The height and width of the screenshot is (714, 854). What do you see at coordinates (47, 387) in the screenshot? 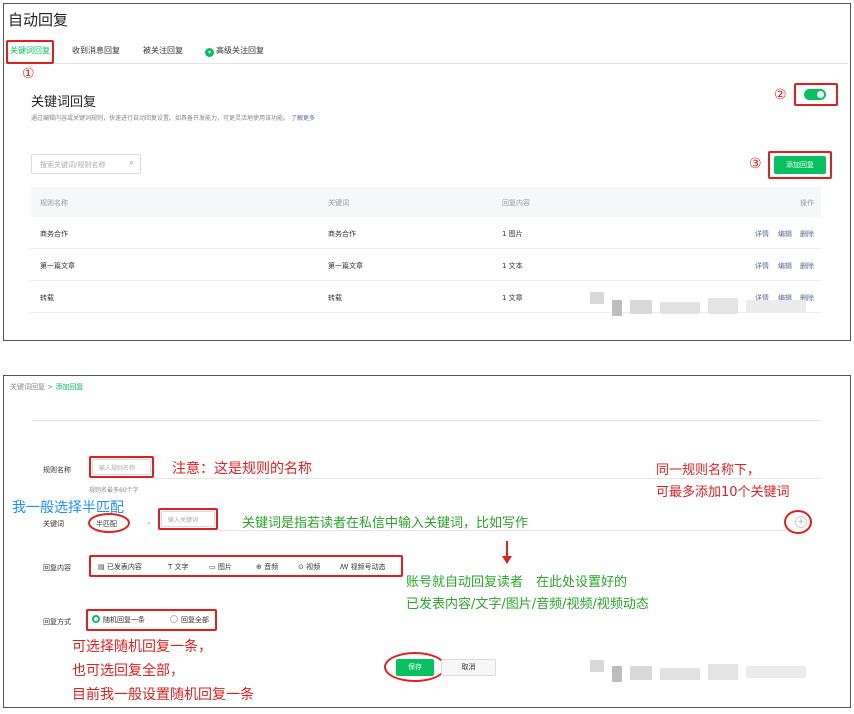
I see `breadcrumb: 关键词回复 > 添加回复` at bounding box center [47, 387].